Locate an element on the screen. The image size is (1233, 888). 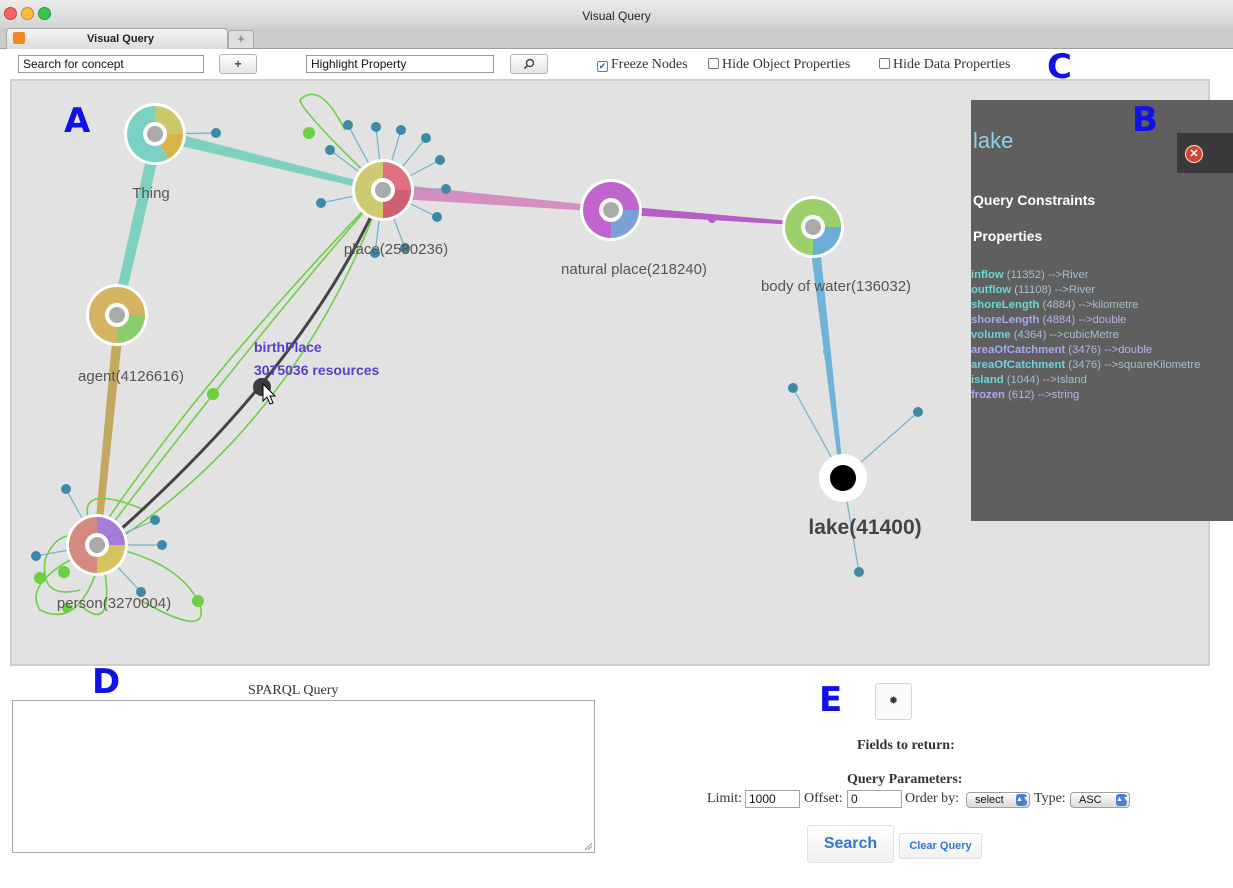
freeze-nodes-checkbox: ✔ Freeze Nodes is located at coordinates (642, 65).